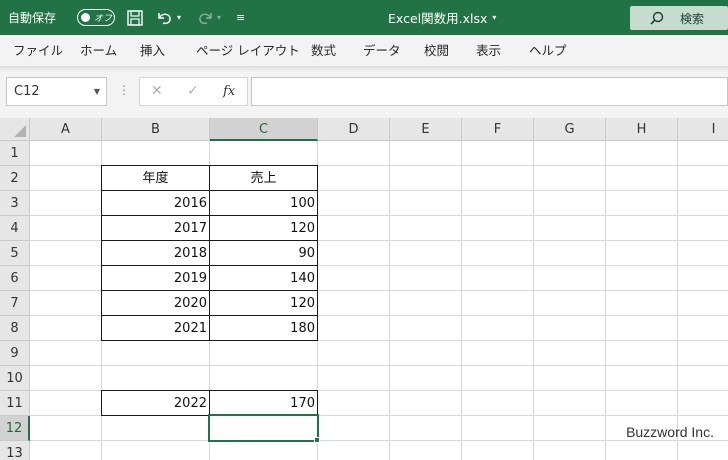  I want to click on row-header-2: 2, so click(15, 178).